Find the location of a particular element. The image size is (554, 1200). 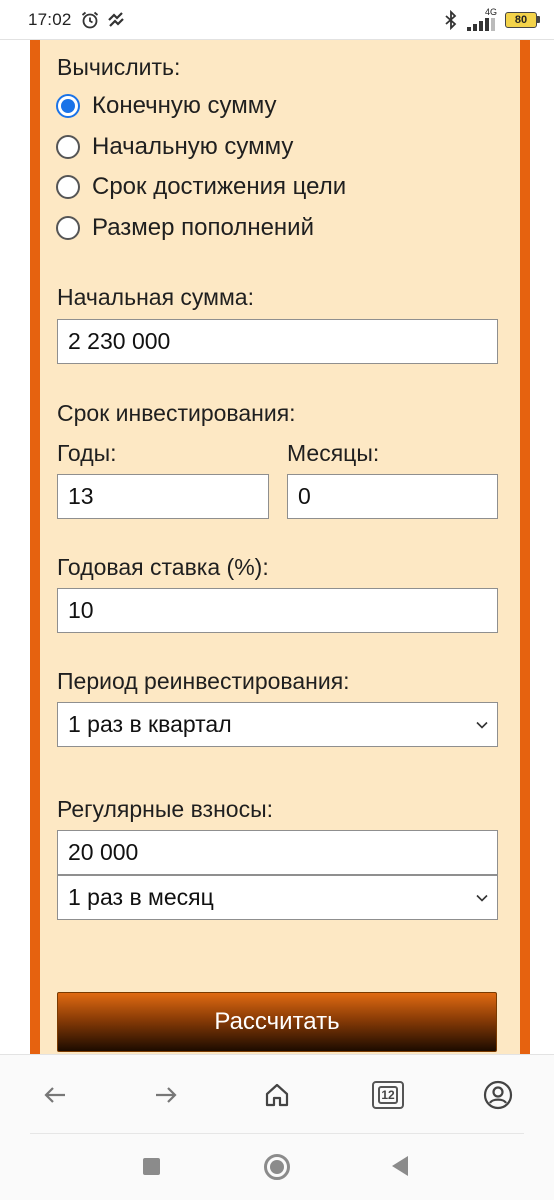

radio-final-amount: Конечную сумму is located at coordinates (166, 106).